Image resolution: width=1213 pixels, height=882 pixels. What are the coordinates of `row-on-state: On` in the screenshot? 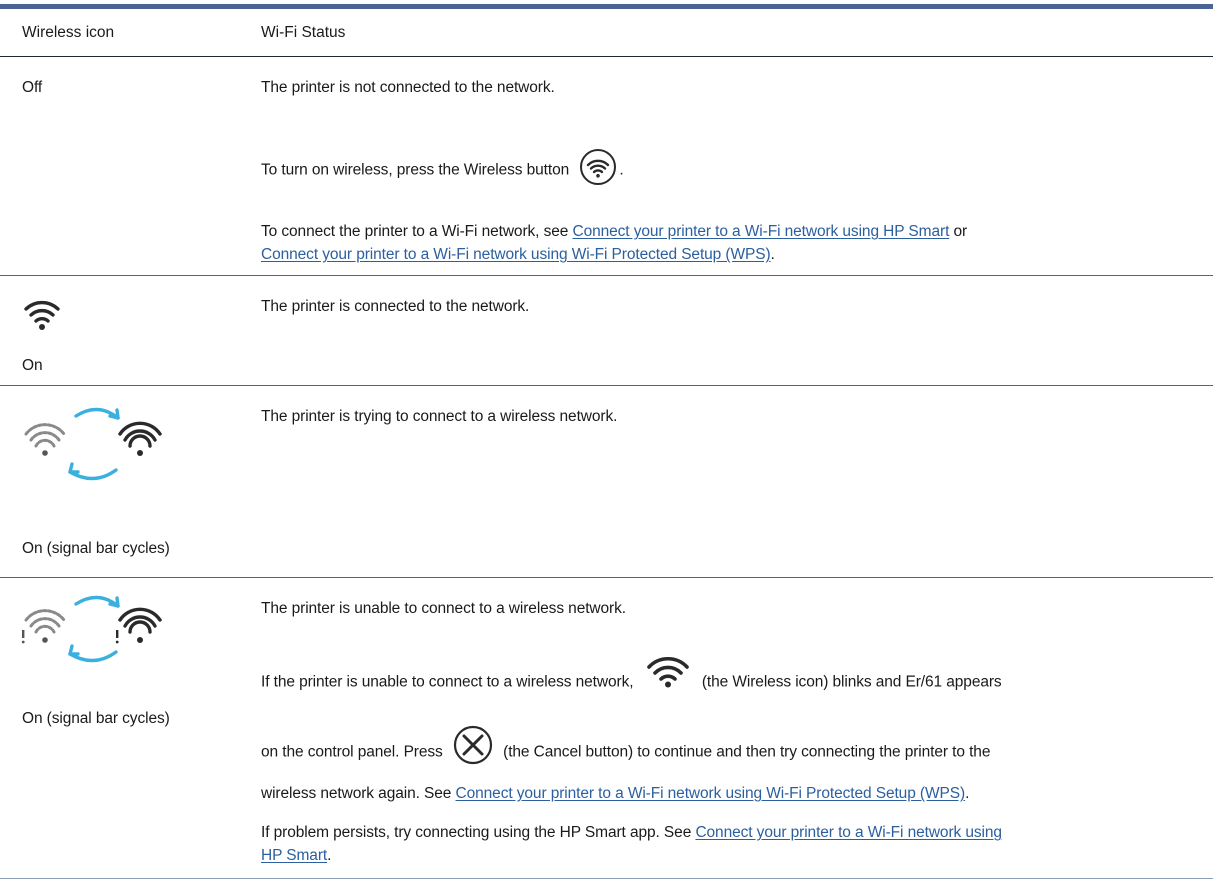 It's located at (32, 365).